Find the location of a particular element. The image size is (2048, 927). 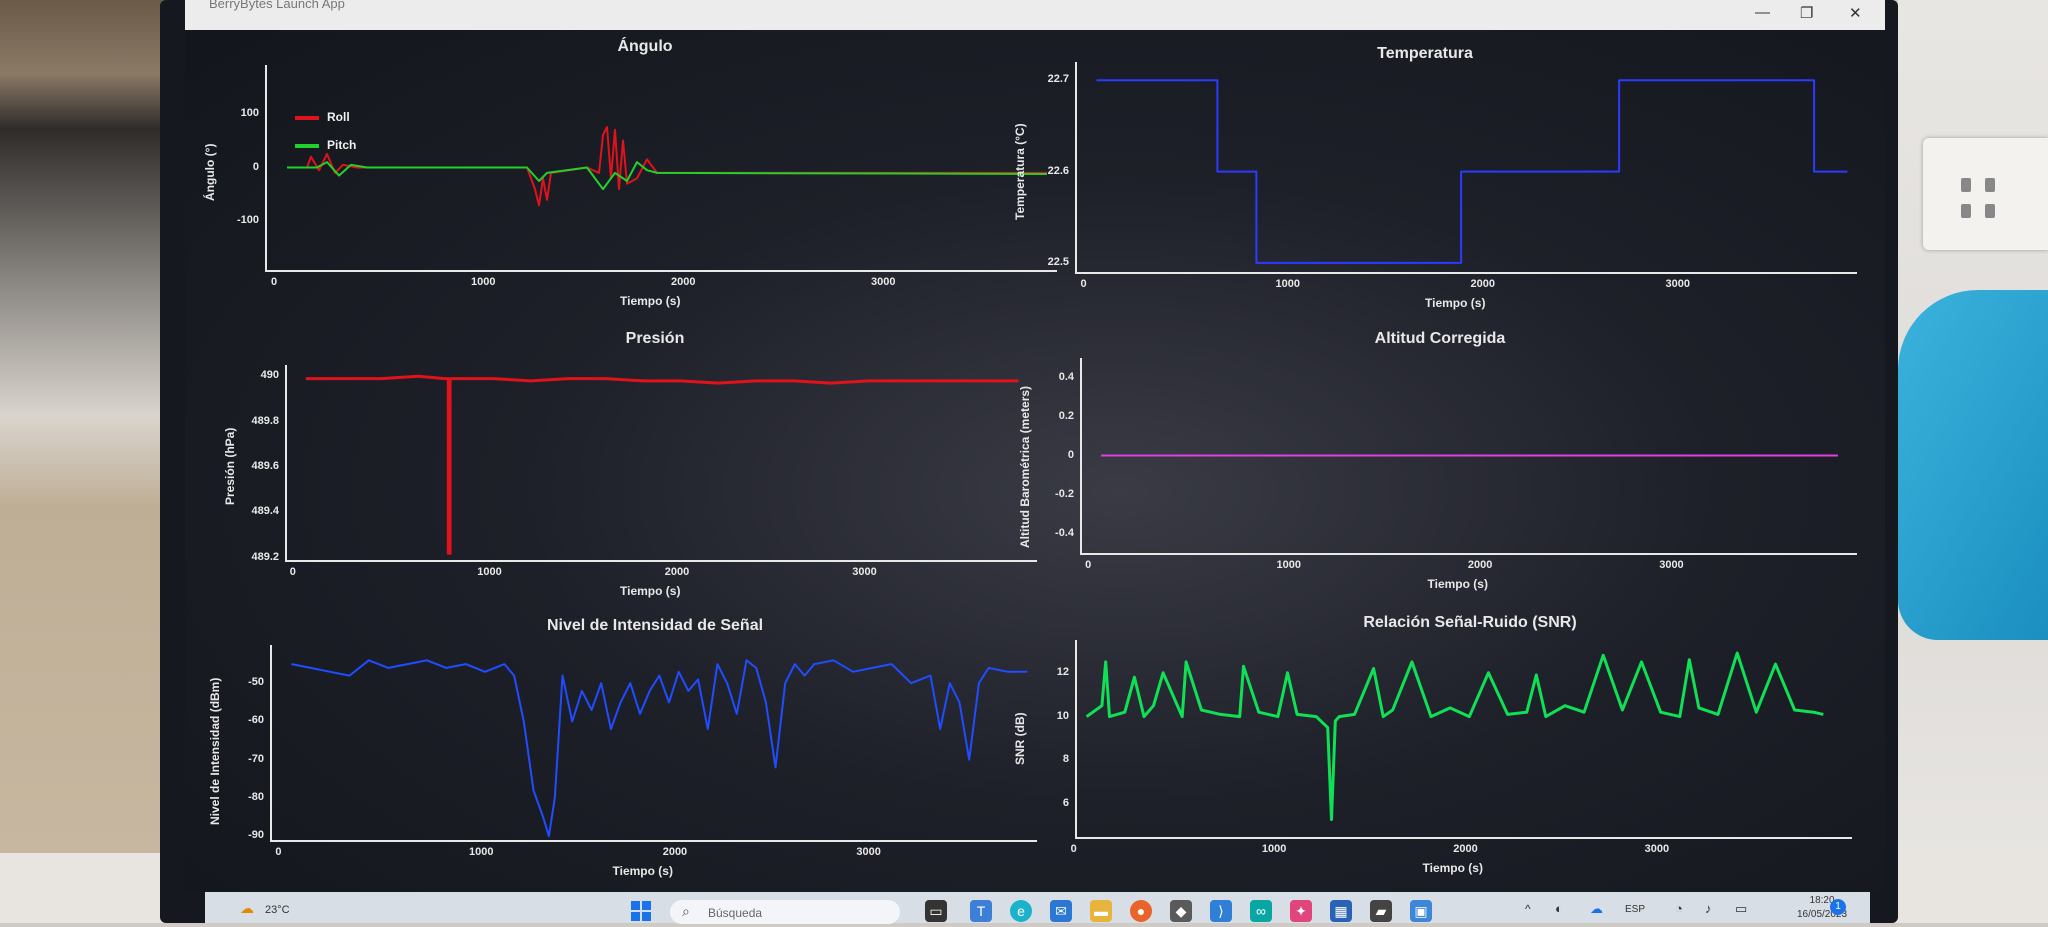

presion-x-tick-label: 3000 is located at coordinates (864, 572).